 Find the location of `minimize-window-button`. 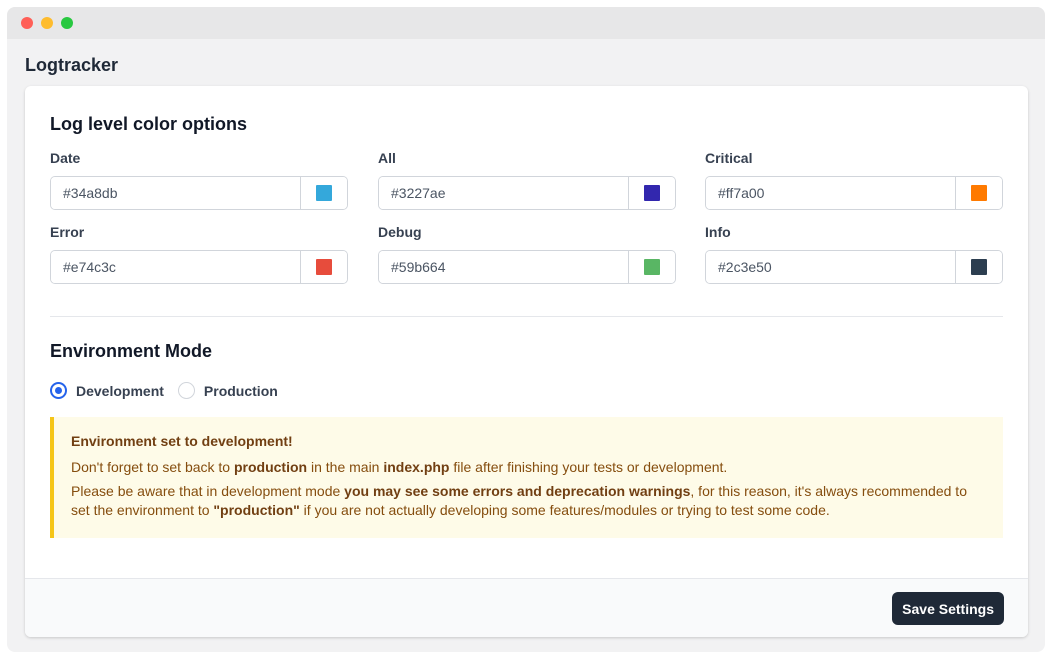

minimize-window-button is located at coordinates (47, 23).